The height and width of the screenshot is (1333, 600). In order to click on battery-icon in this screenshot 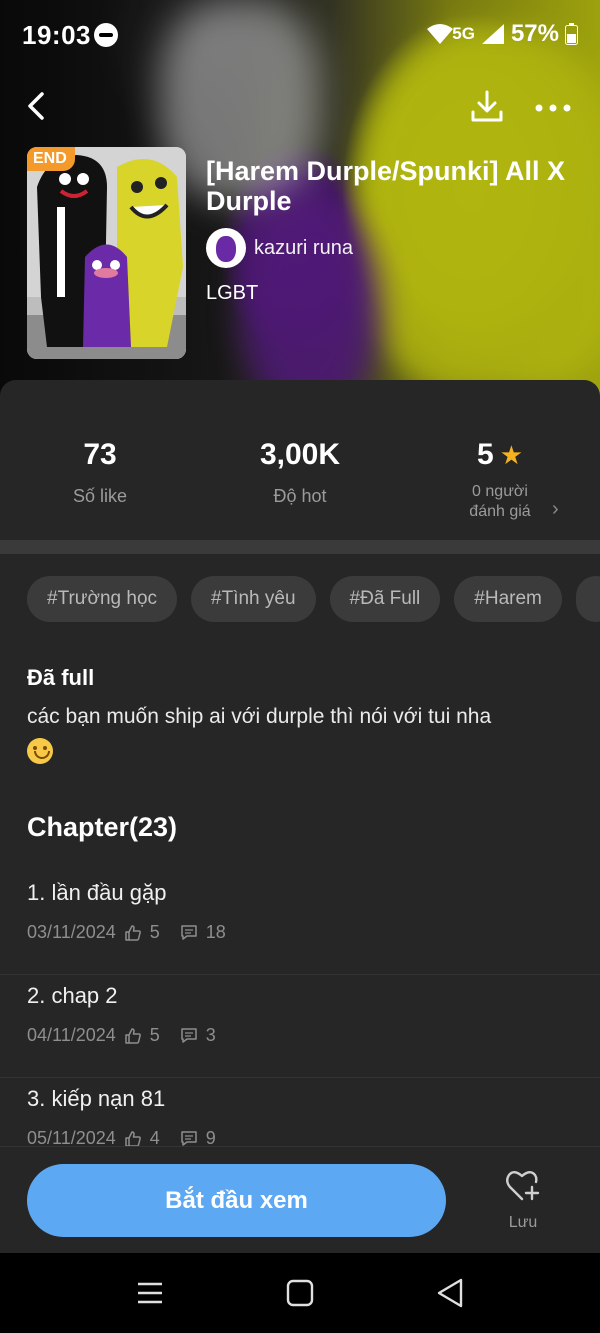, I will do `click(571, 34)`.